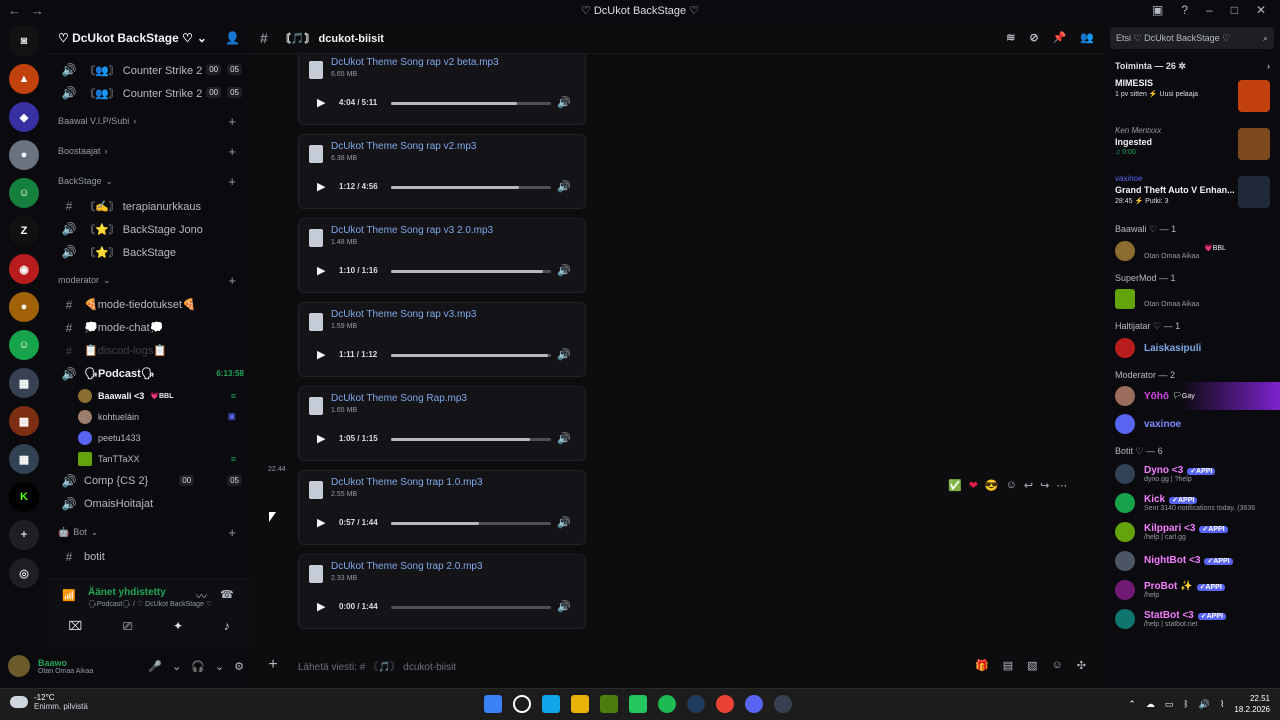 Image resolution: width=1280 pixels, height=720 pixels. What do you see at coordinates (149, 228) in the screenshot?
I see `voice-channel-backstage-jono: 🔊 〘⭐〙 BackStage Jono` at bounding box center [149, 228].